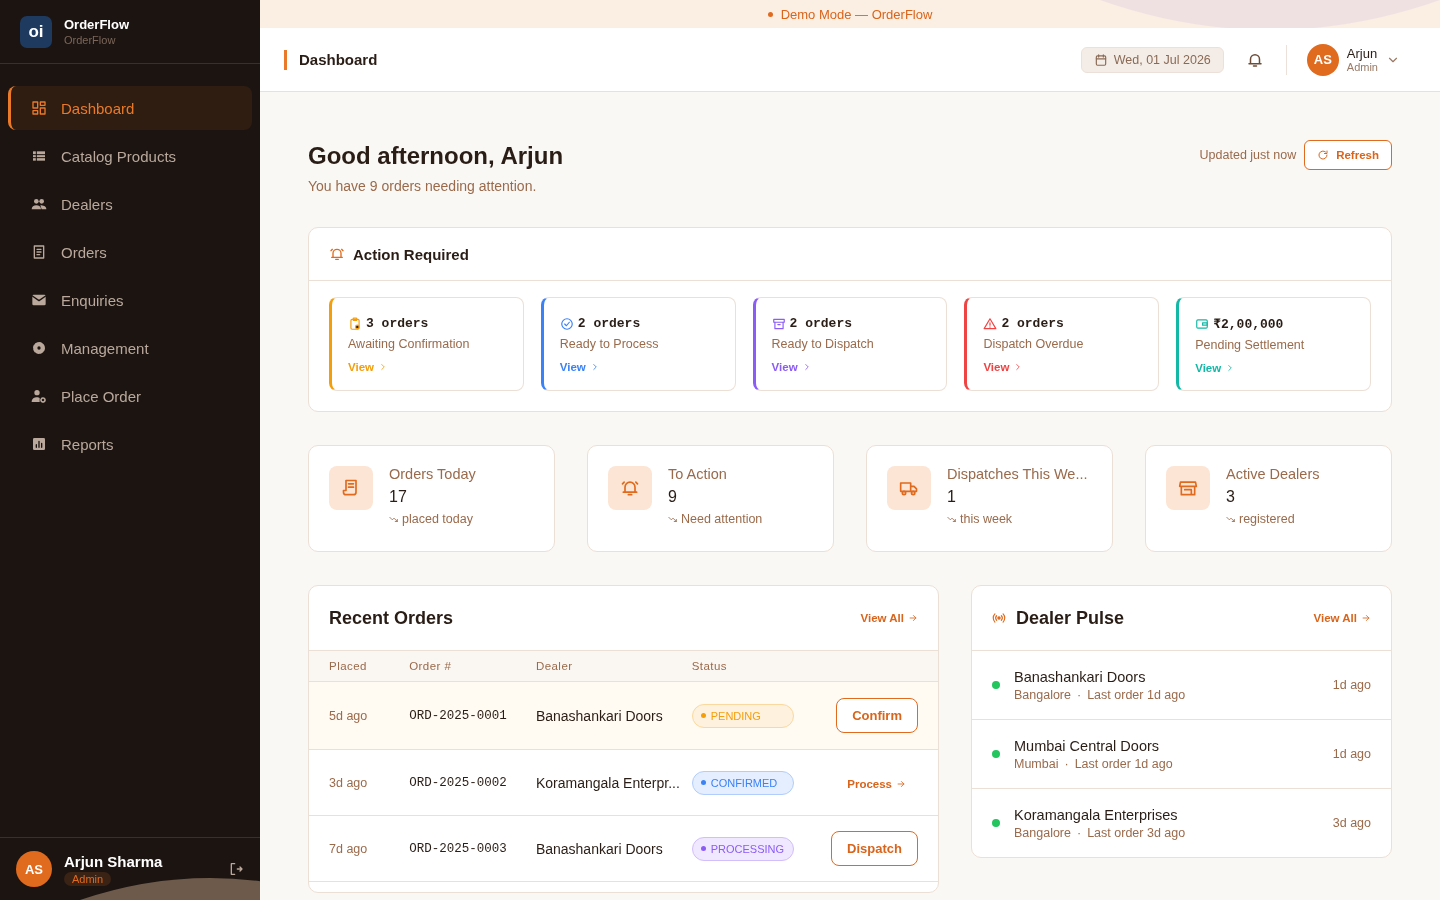 Image resolution: width=1440 pixels, height=900 pixels. I want to click on user-menu: AS Arjun Admin, so click(1353, 59).